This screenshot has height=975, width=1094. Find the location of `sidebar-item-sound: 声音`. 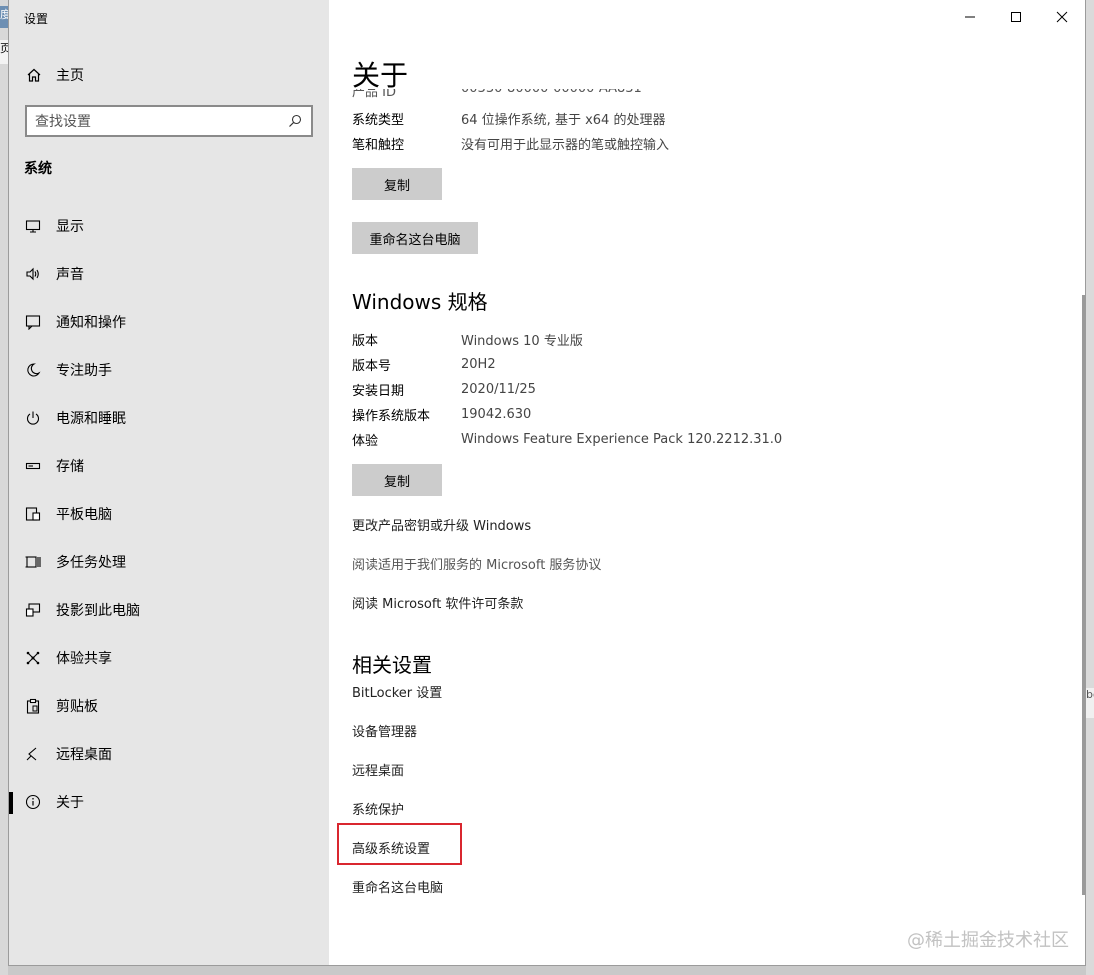

sidebar-item-sound: 声音 is located at coordinates (169, 274).